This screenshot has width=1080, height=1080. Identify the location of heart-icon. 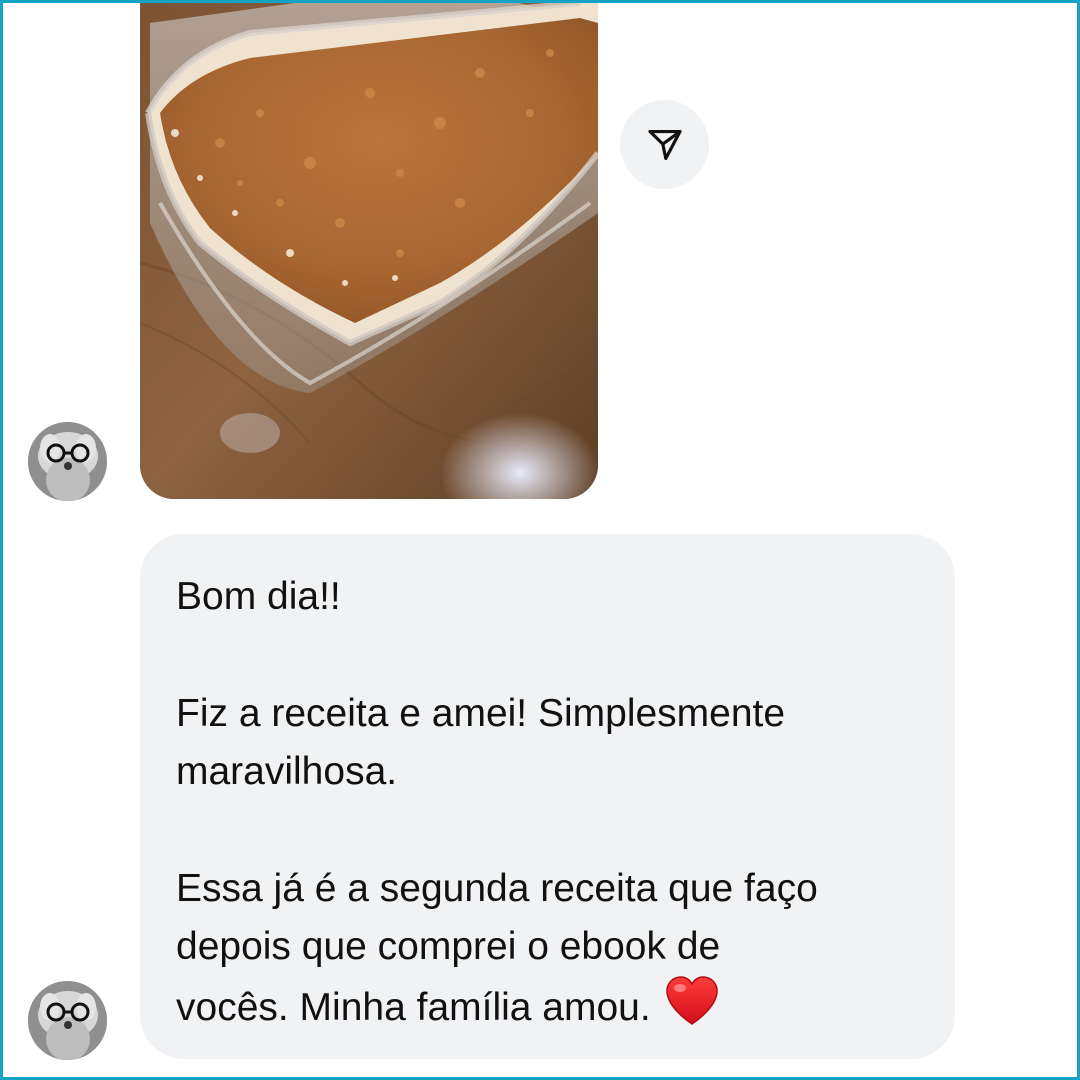
(692, 1009).